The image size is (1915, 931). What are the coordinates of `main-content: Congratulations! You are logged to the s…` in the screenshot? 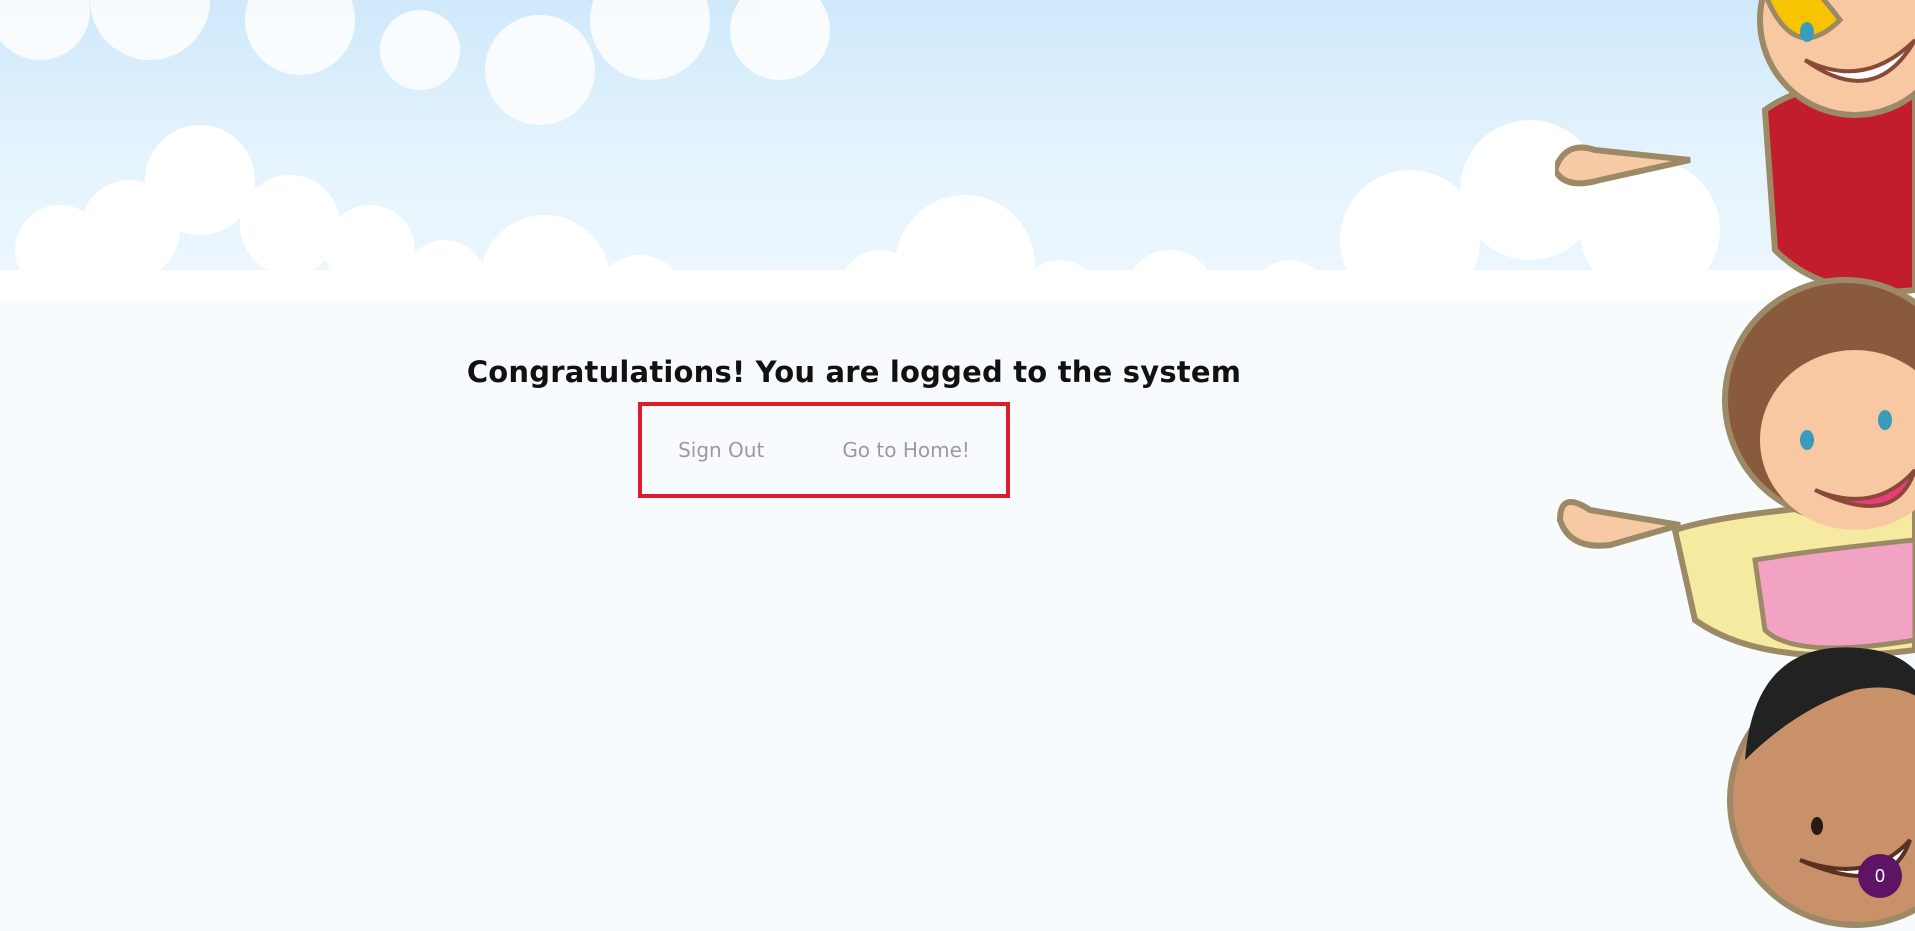 It's located at (854, 372).